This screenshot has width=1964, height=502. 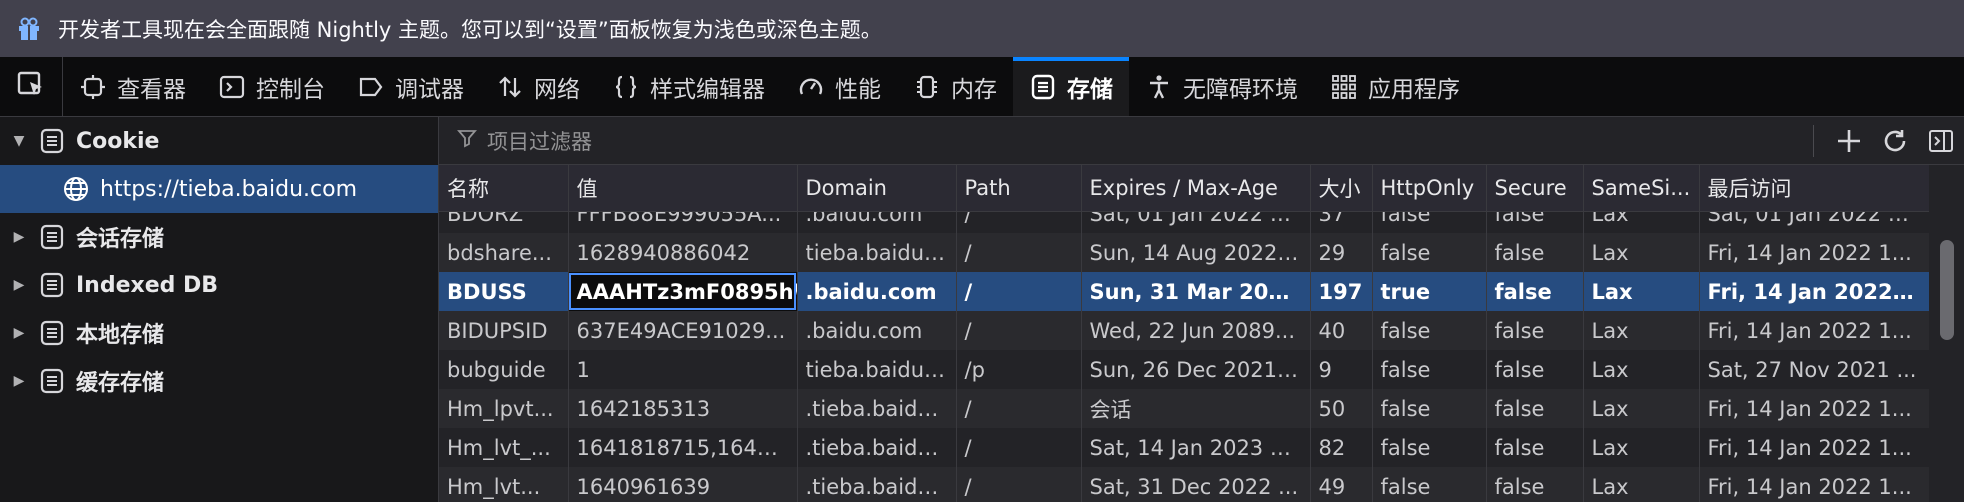 What do you see at coordinates (839, 86) in the screenshot?
I see `tab-performance: 性能` at bounding box center [839, 86].